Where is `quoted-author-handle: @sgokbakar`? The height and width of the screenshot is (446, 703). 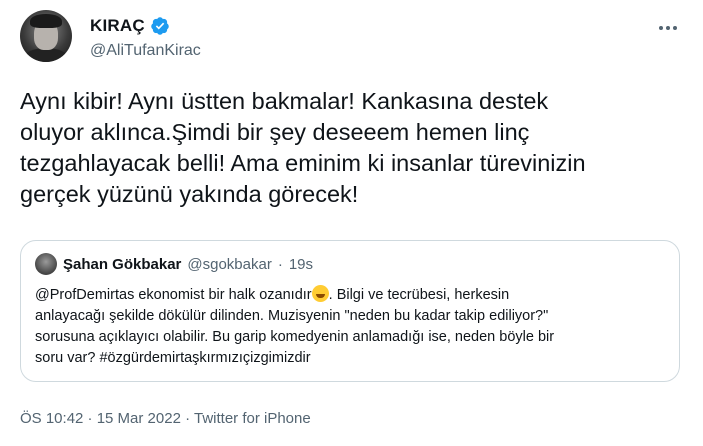 quoted-author-handle: @sgokbakar is located at coordinates (229, 264).